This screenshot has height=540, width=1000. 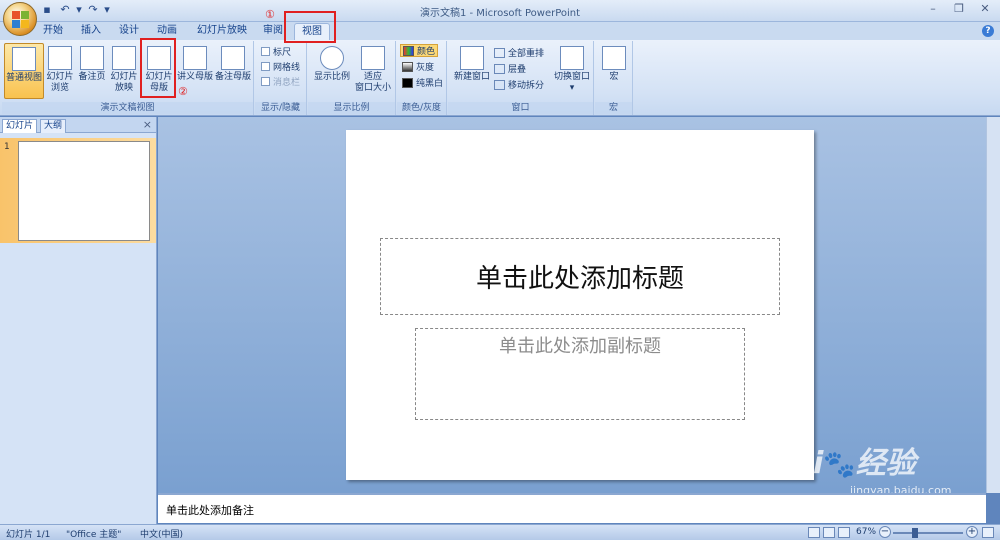 What do you see at coordinates (127, 108) in the screenshot?
I see `group-label: 演示文稿视图` at bounding box center [127, 108].